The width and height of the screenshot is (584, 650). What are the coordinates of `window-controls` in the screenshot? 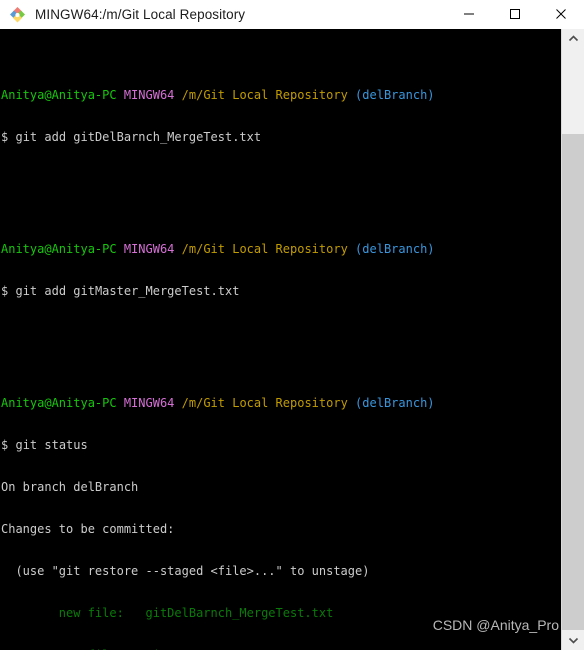 It's located at (515, 14).